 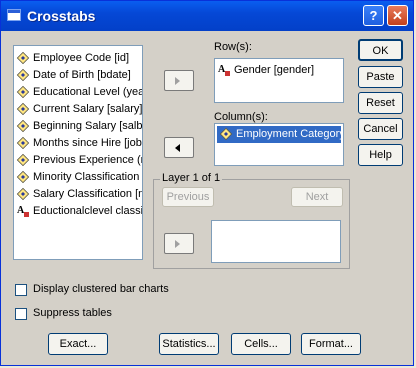 What do you see at coordinates (207, 16) in the screenshot?
I see `title-bar: Crosstabs ? ✕` at bounding box center [207, 16].